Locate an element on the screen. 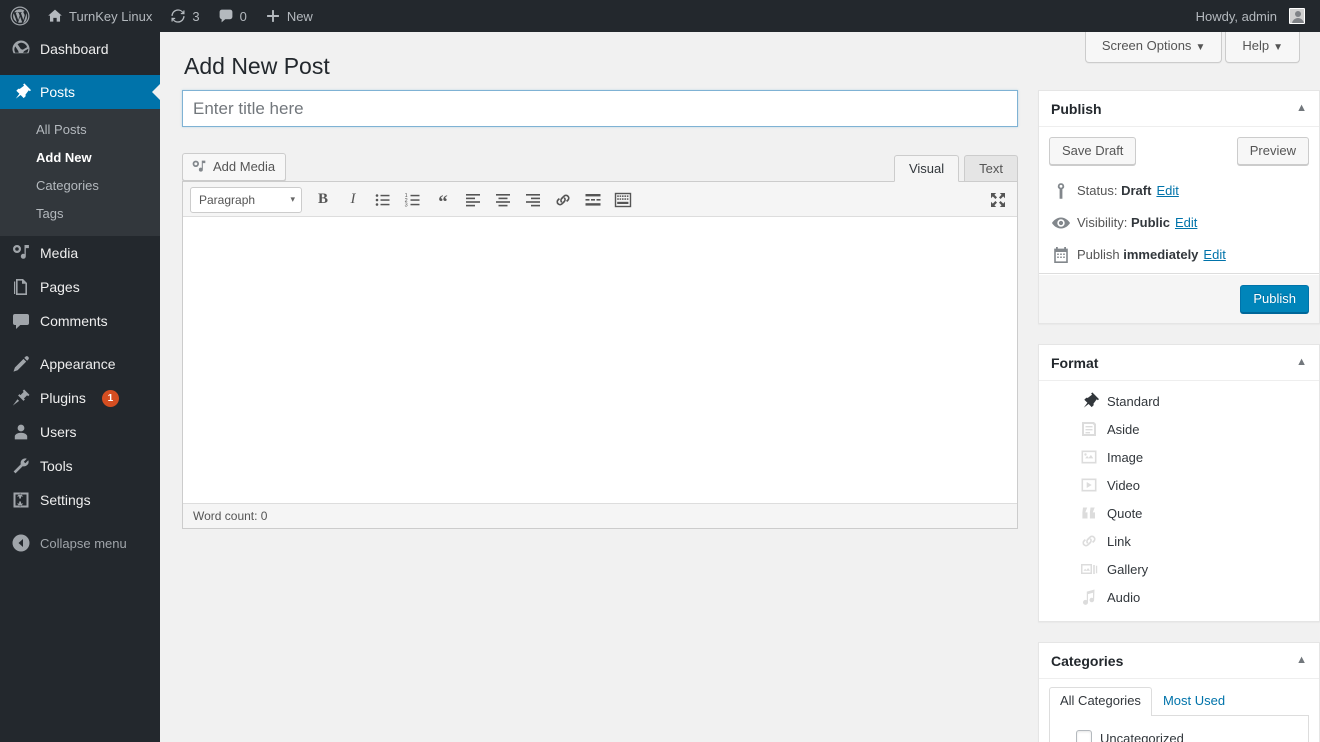  fullscreen-button is located at coordinates (998, 200).